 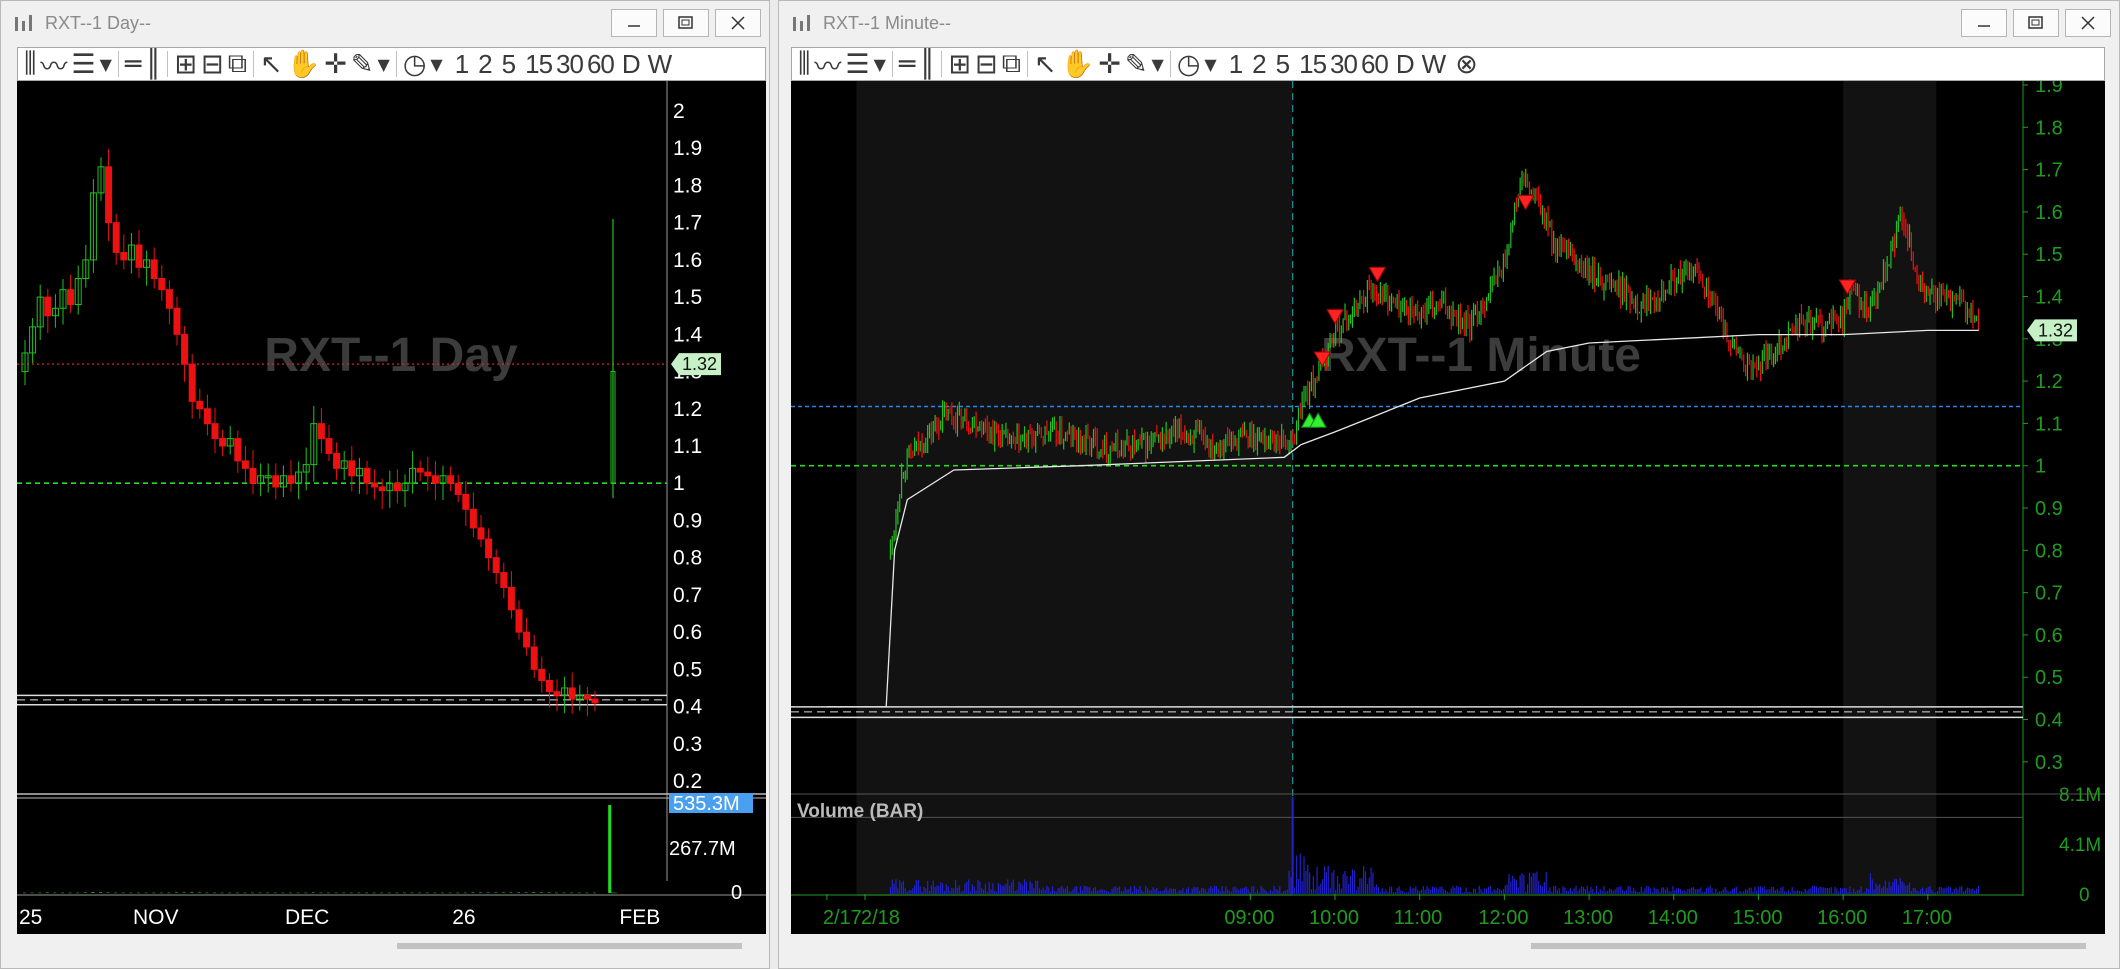 What do you see at coordinates (1449, 23) in the screenshot?
I see `window-titlebar: RXT--1 Minute--` at bounding box center [1449, 23].